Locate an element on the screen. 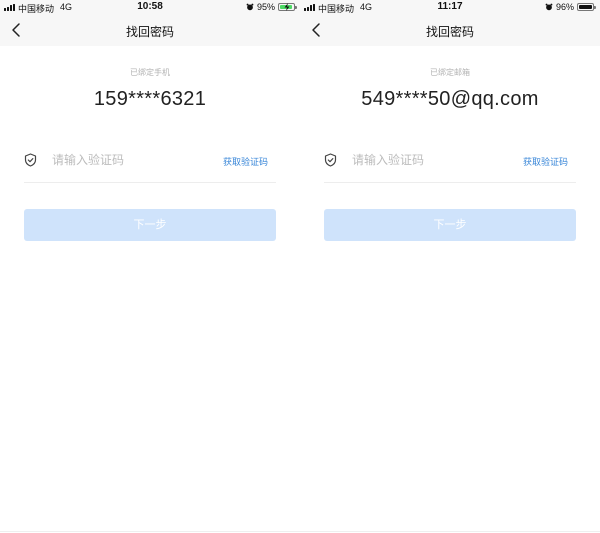 This screenshot has height=533, width=600. charging-icon is located at coordinates (287, 7).